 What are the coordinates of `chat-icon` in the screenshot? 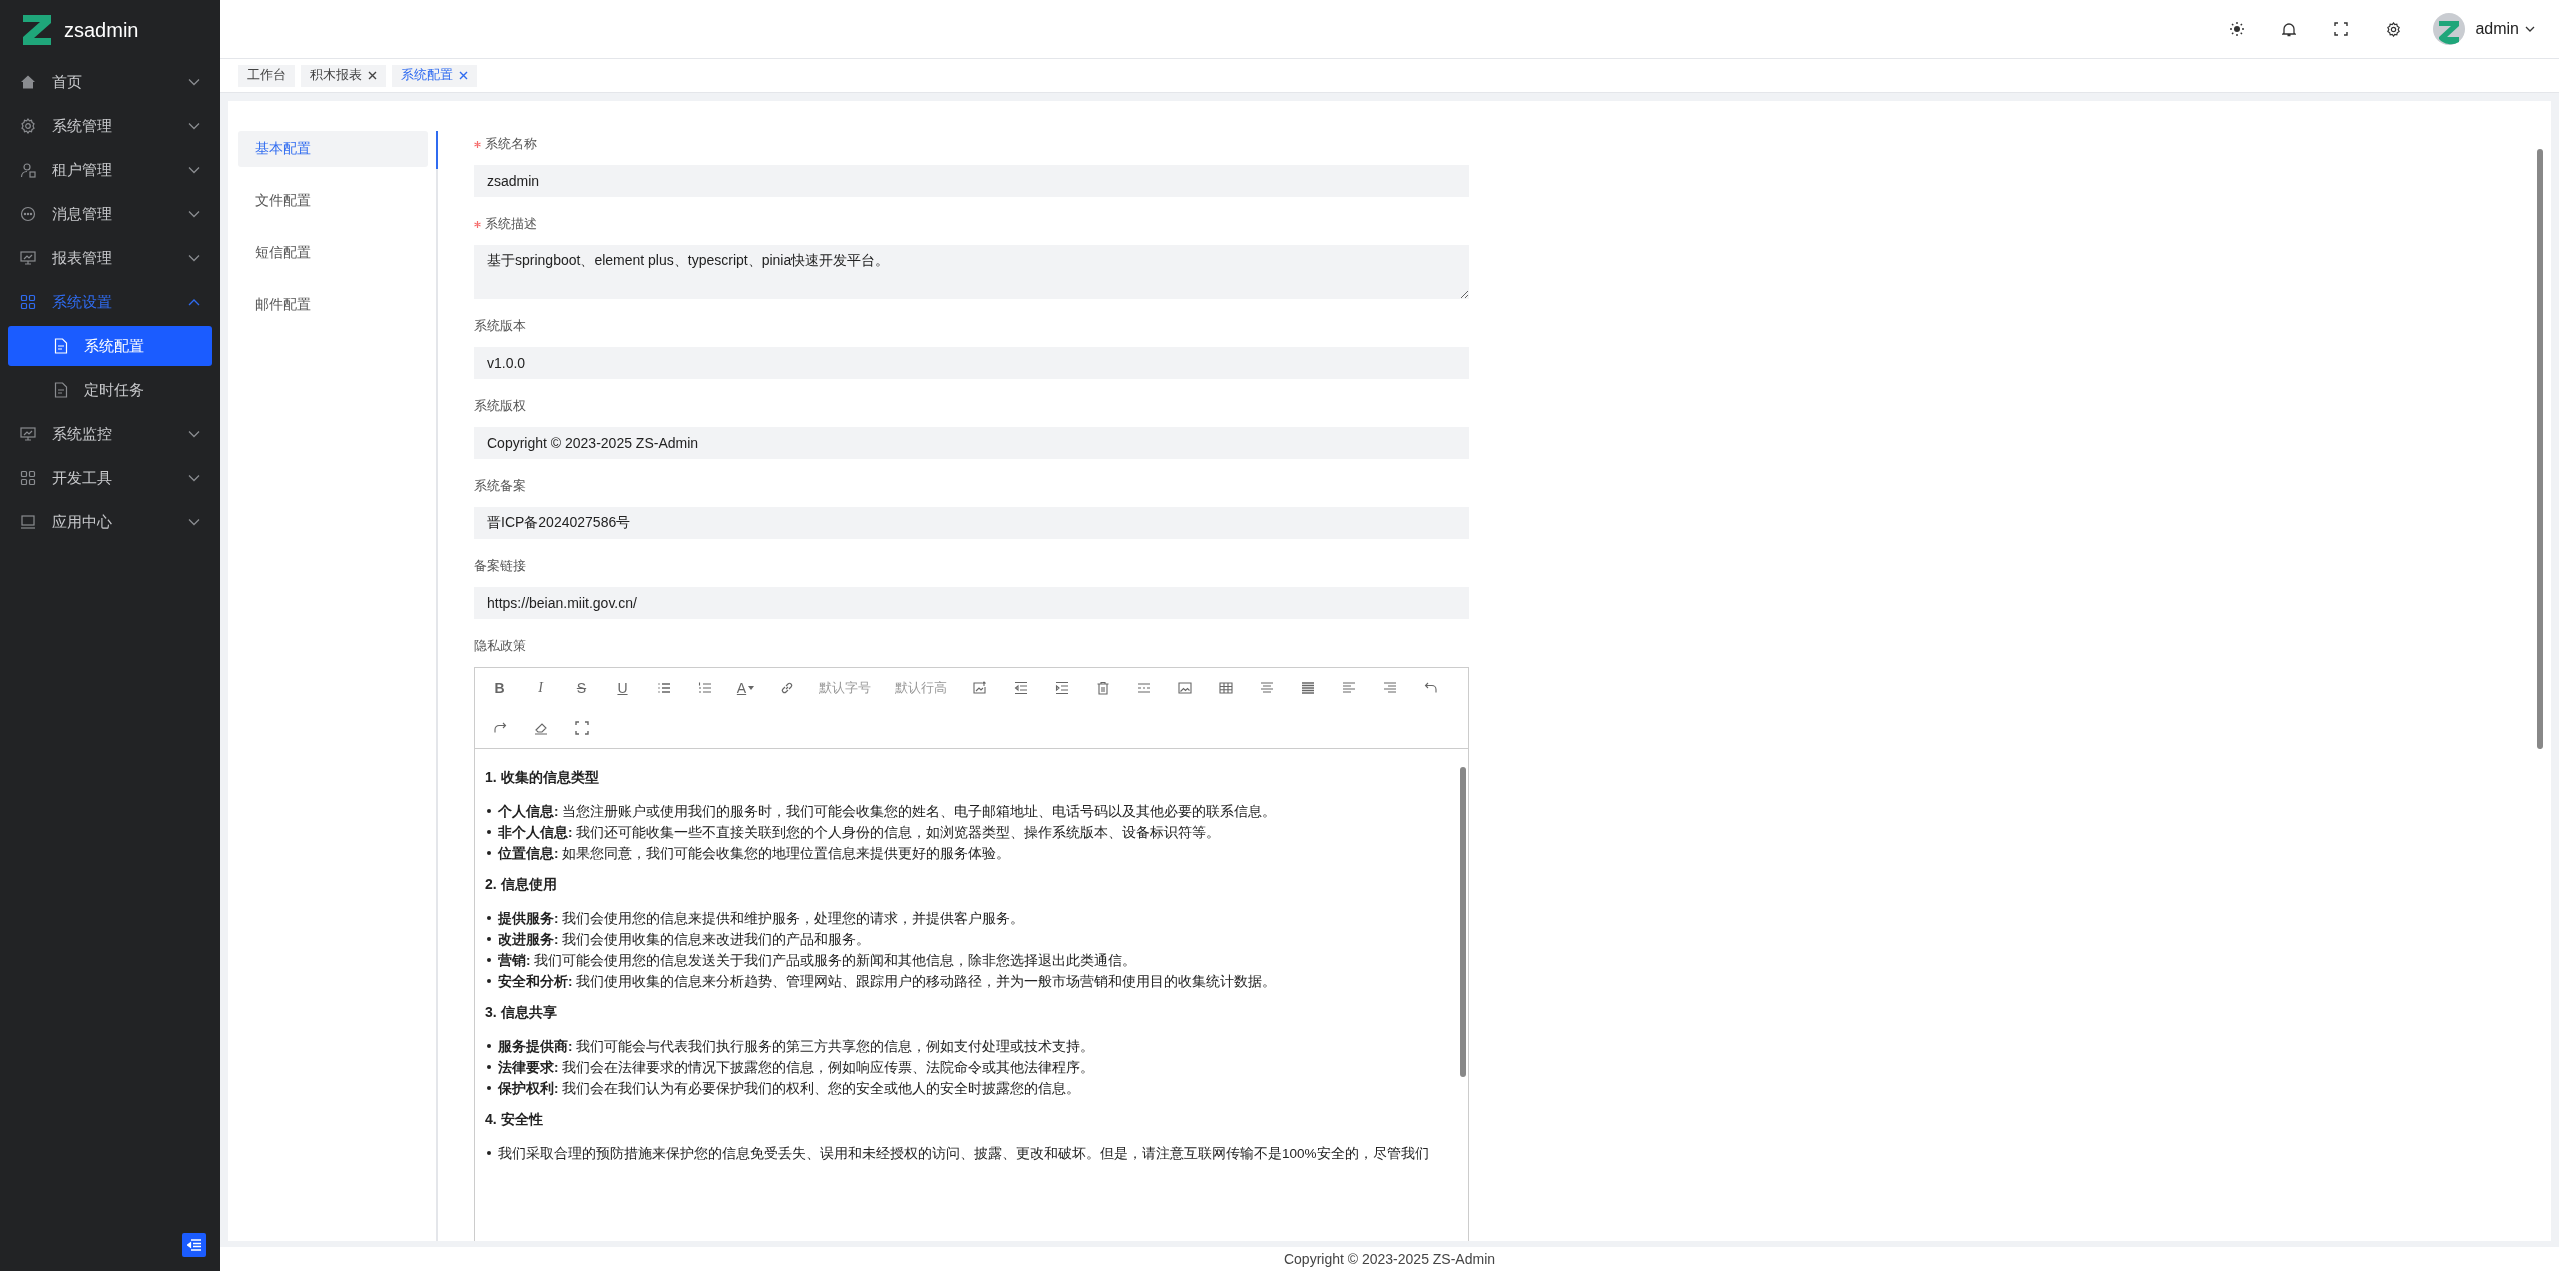 It's located at (28, 214).